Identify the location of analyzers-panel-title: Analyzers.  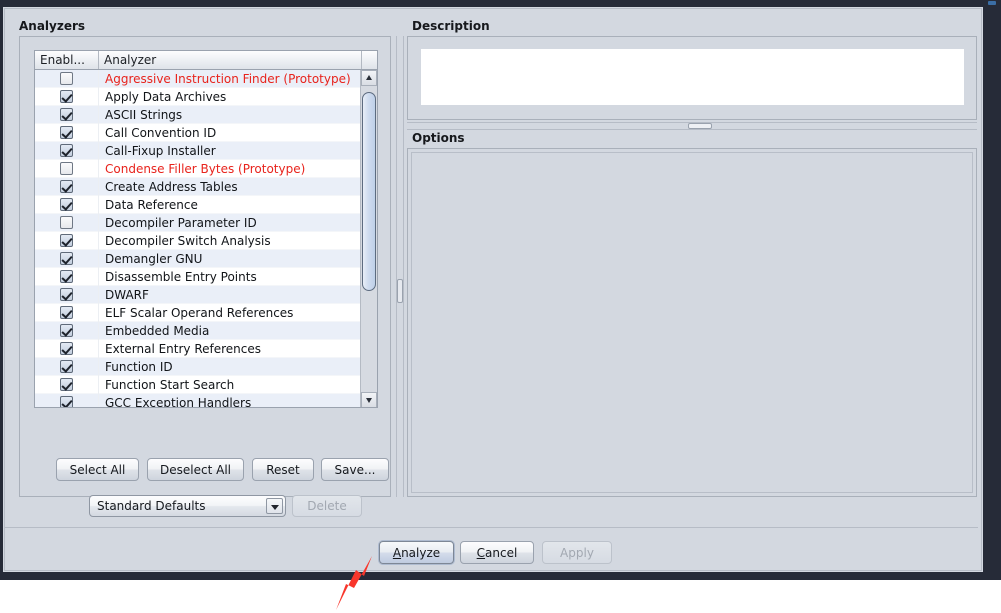
(52, 26).